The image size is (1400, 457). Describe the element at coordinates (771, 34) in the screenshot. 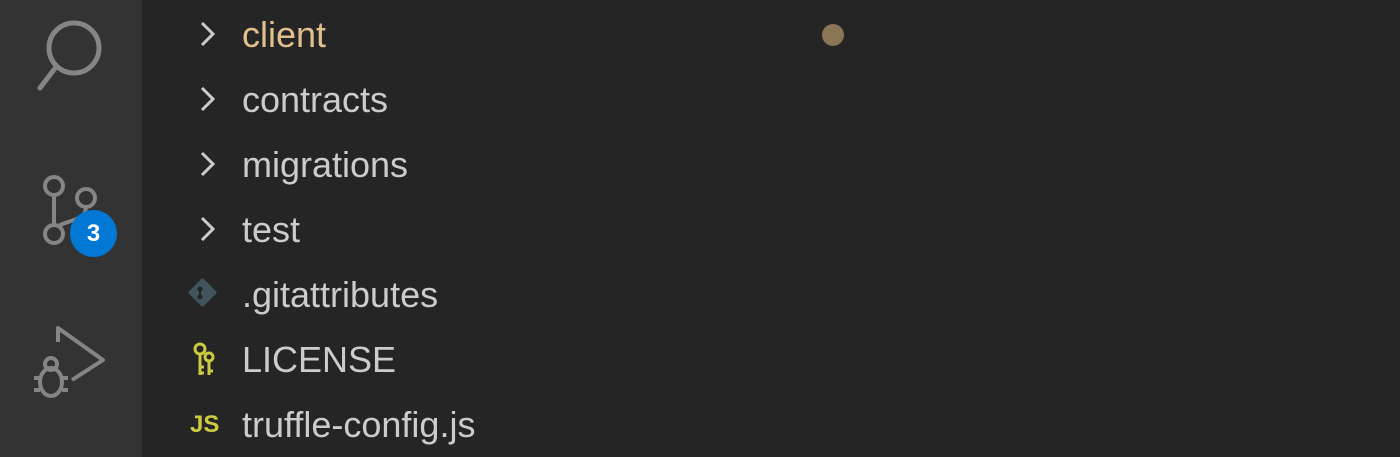

I see `tree-item-client: client` at that location.